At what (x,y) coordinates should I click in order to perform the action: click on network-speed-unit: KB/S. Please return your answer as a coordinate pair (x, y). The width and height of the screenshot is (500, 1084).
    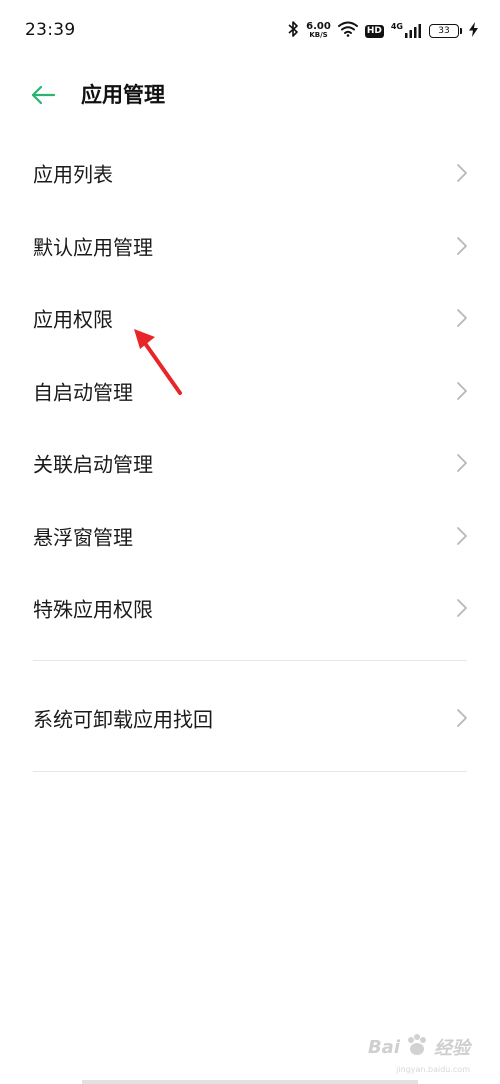
    Looking at the image, I should click on (318, 35).